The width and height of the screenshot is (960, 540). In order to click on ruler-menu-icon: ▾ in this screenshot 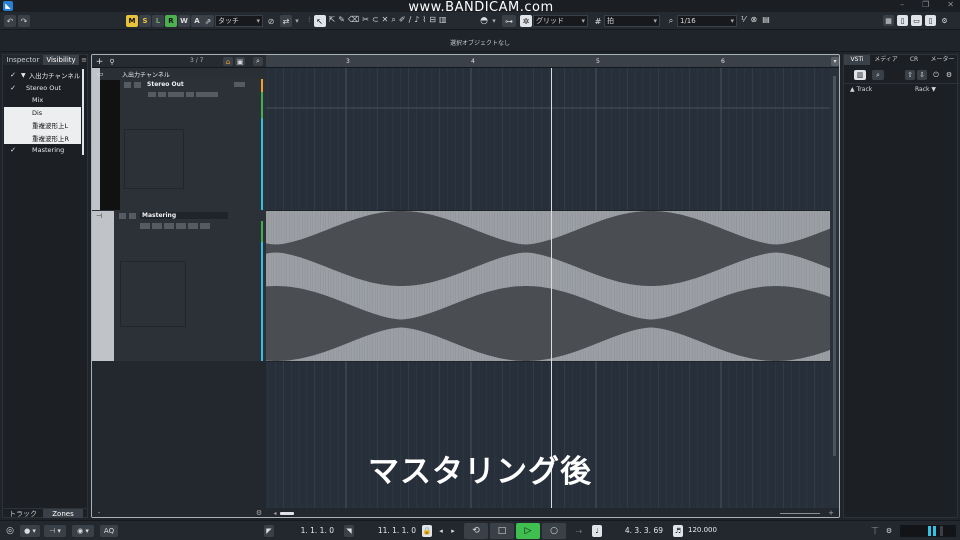, I will do `click(835, 61)`.